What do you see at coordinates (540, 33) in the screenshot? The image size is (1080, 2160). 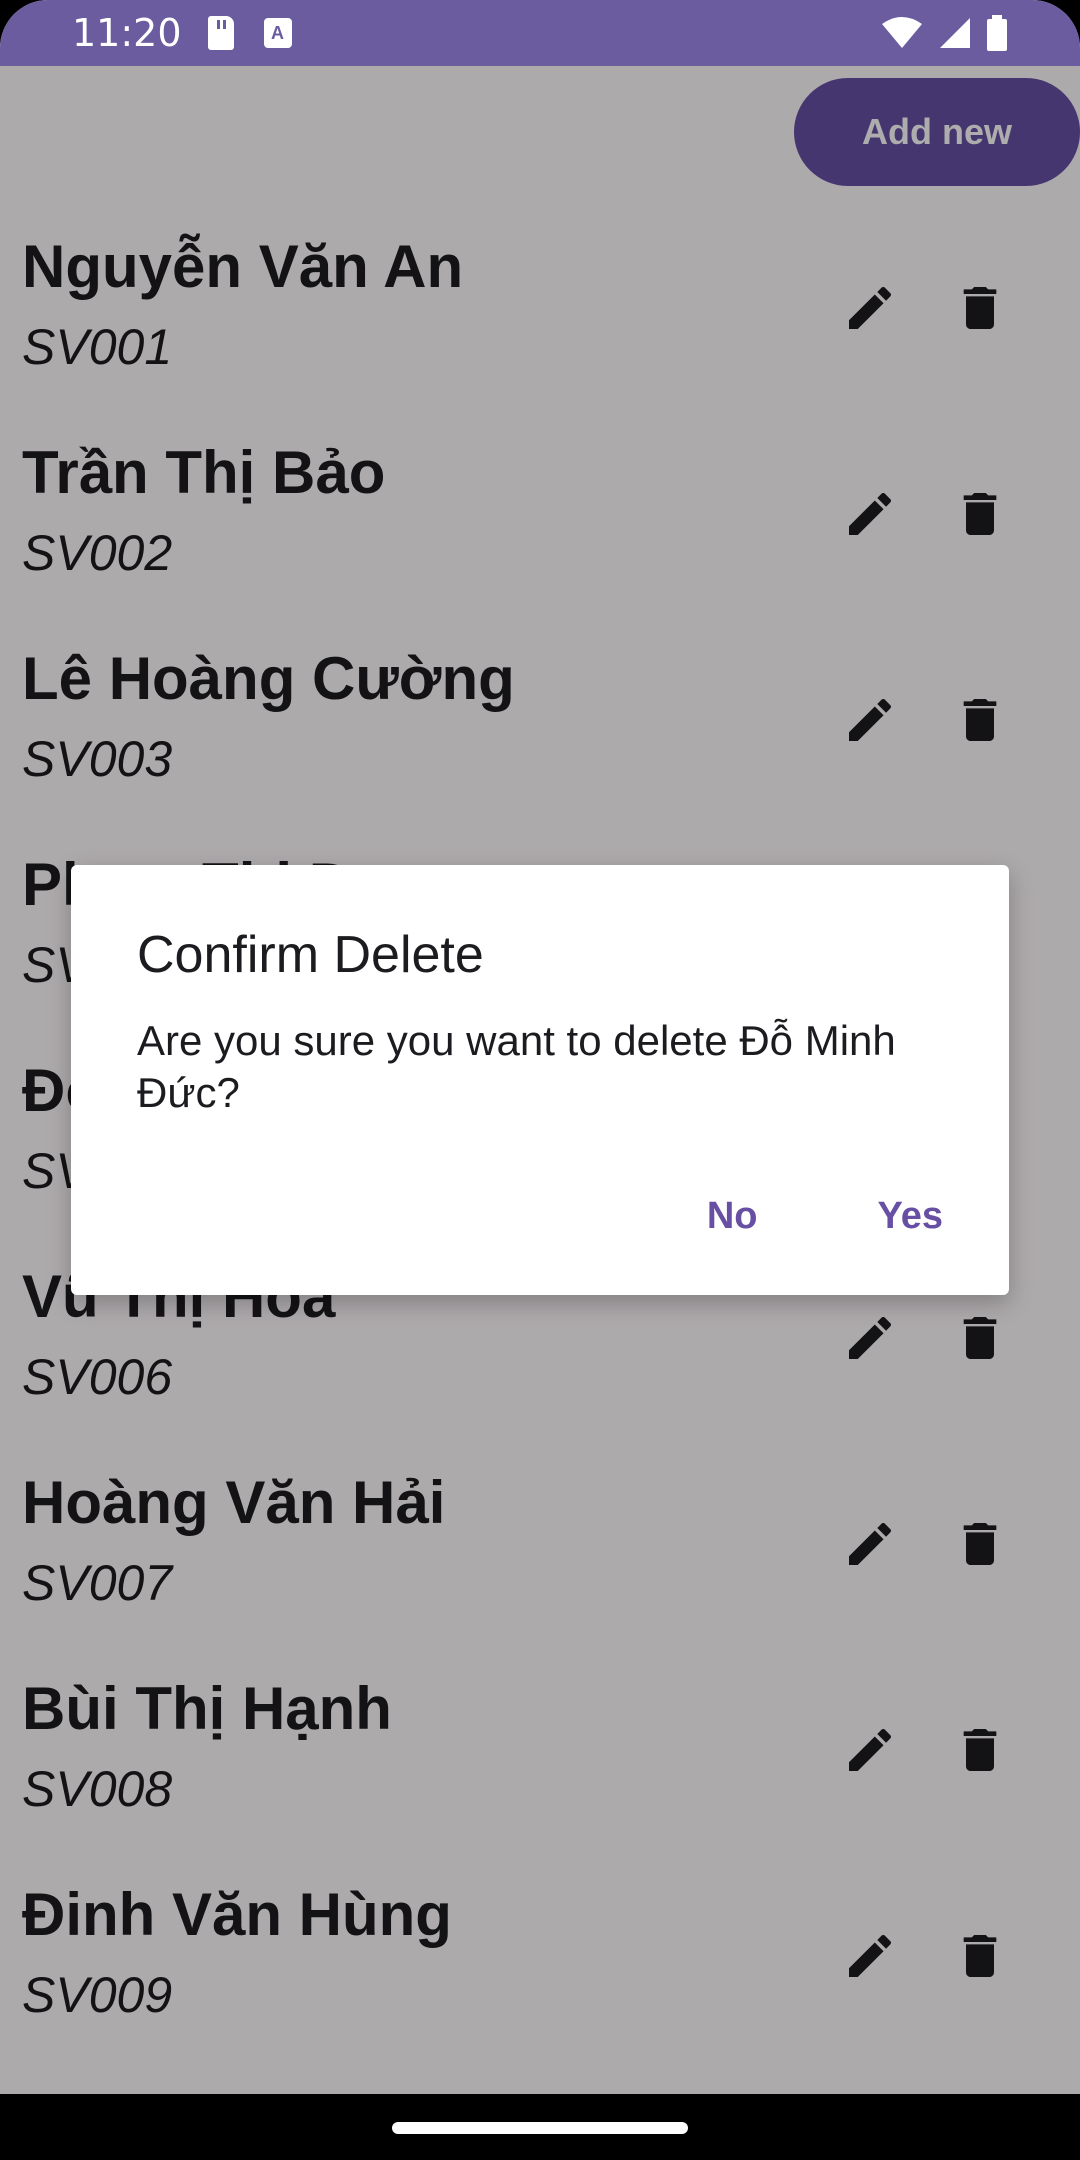 I see `status-bar: 11:20 A` at bounding box center [540, 33].